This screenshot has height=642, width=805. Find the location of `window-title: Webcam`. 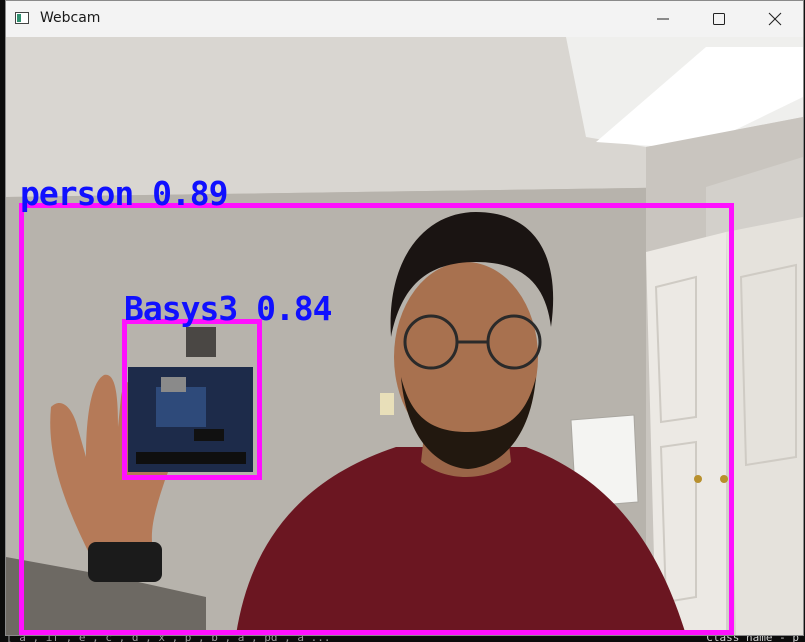

window-title: Webcam is located at coordinates (70, 18).